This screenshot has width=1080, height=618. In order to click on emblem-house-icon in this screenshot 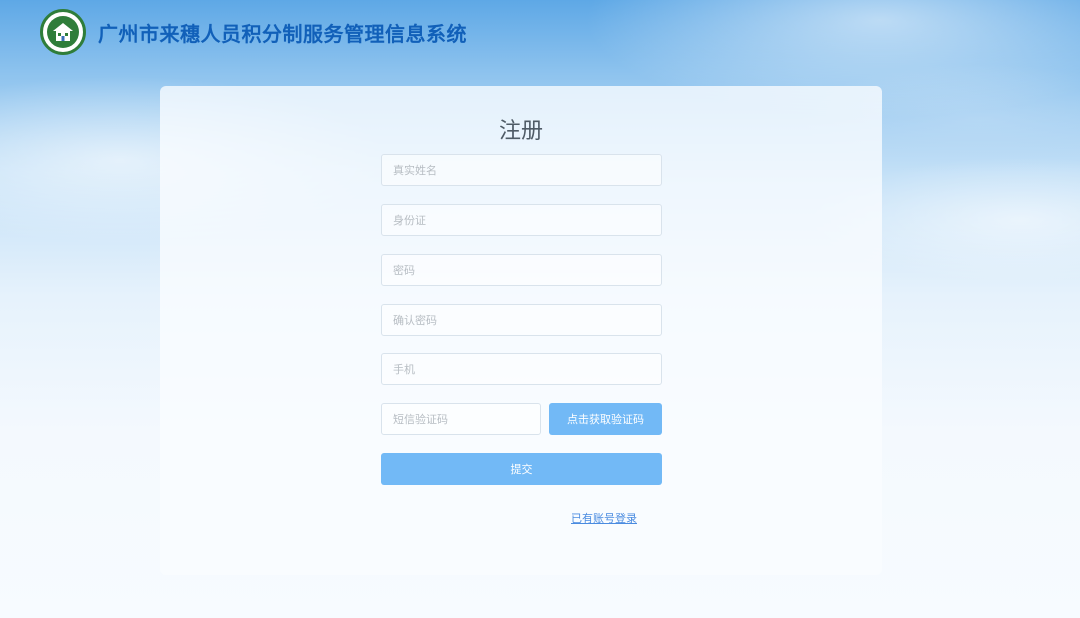, I will do `click(63, 32)`.